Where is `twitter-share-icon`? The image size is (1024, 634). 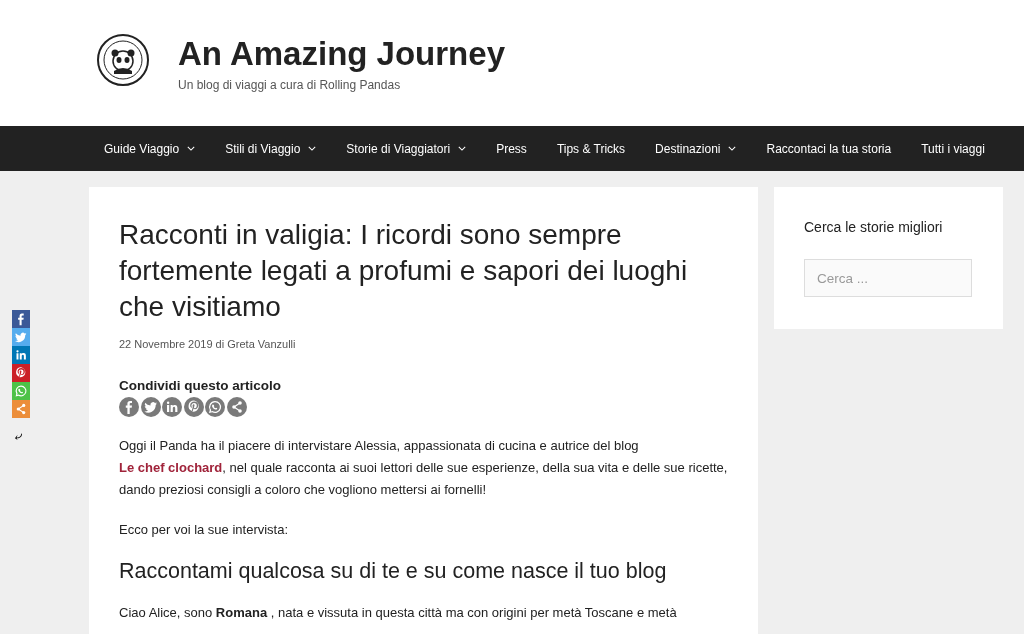
twitter-share-icon is located at coordinates (150, 407).